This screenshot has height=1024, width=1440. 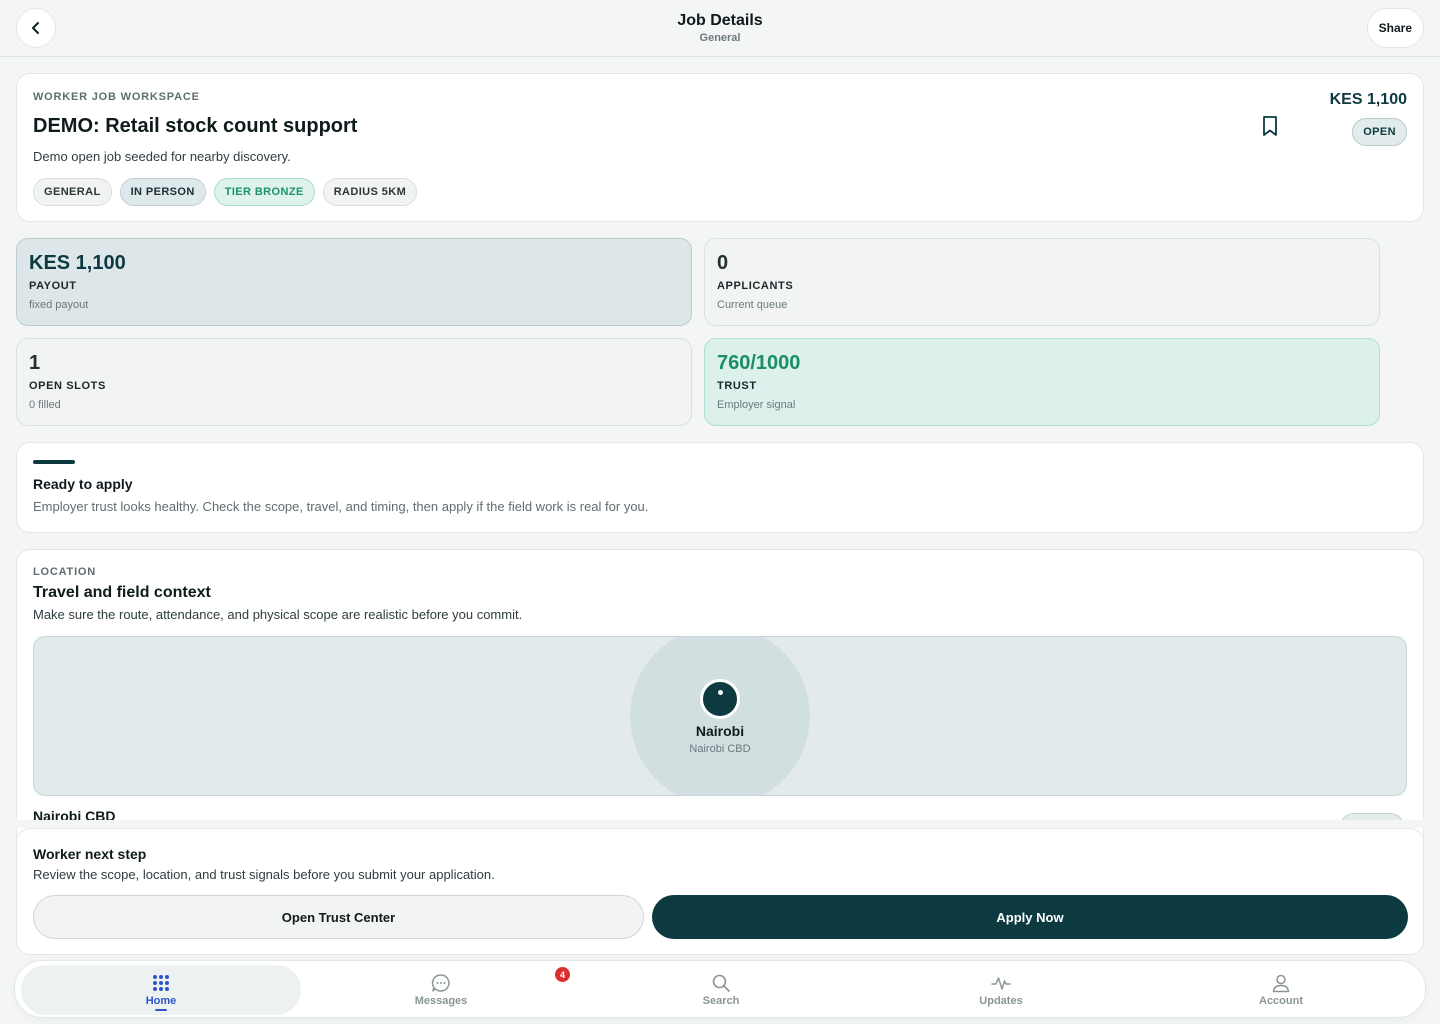 I want to click on payout-label: PAYOUT, so click(x=53, y=286).